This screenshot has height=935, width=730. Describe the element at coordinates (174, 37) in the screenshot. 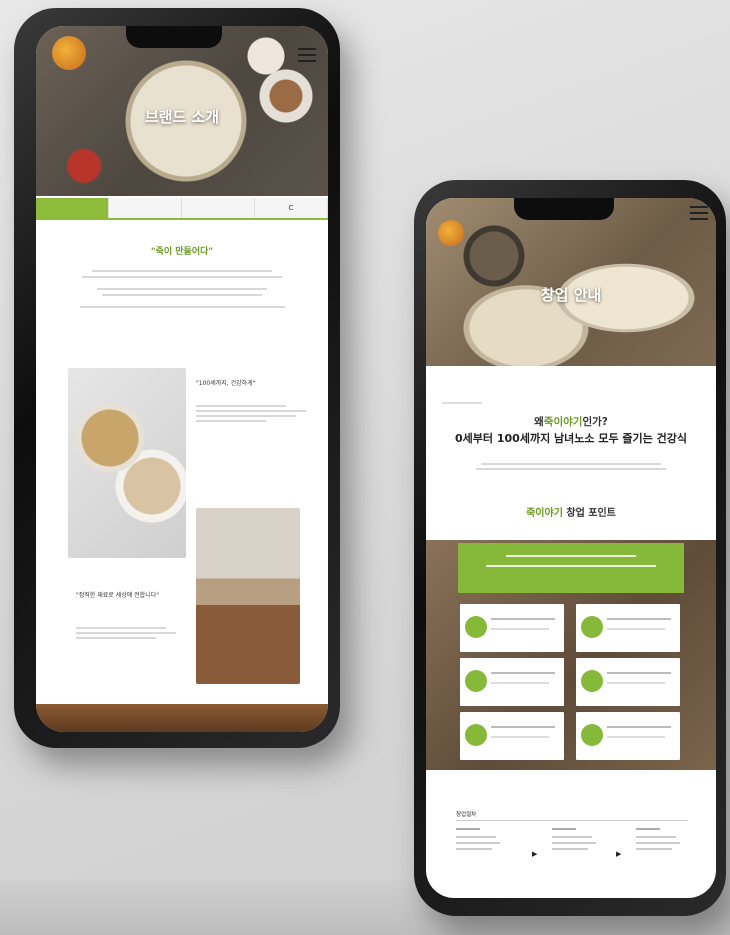

I see `left-phone-notch` at that location.